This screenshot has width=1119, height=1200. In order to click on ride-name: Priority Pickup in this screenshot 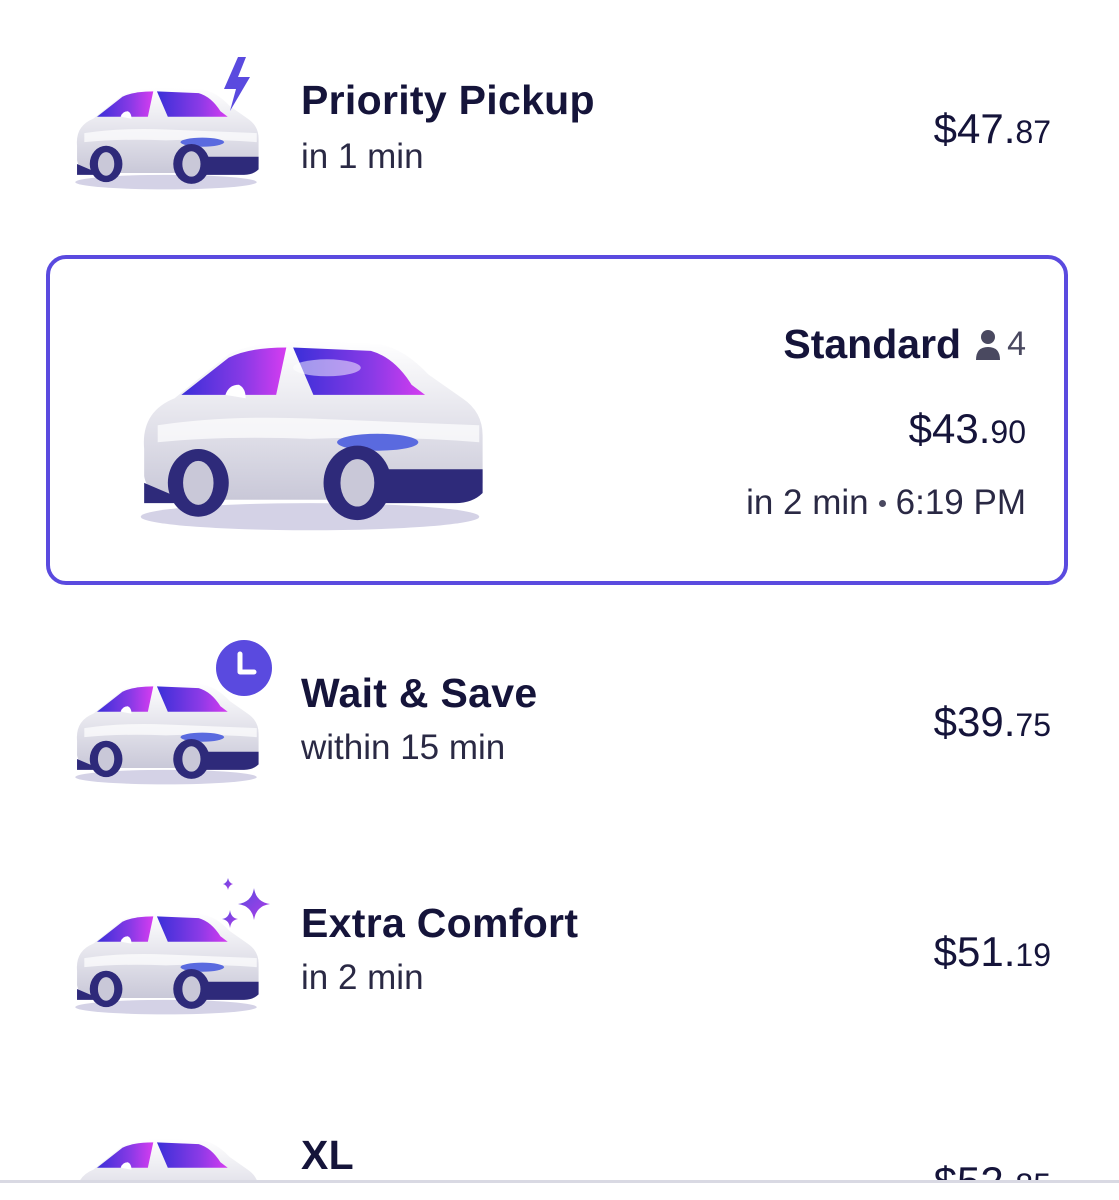, I will do `click(448, 100)`.